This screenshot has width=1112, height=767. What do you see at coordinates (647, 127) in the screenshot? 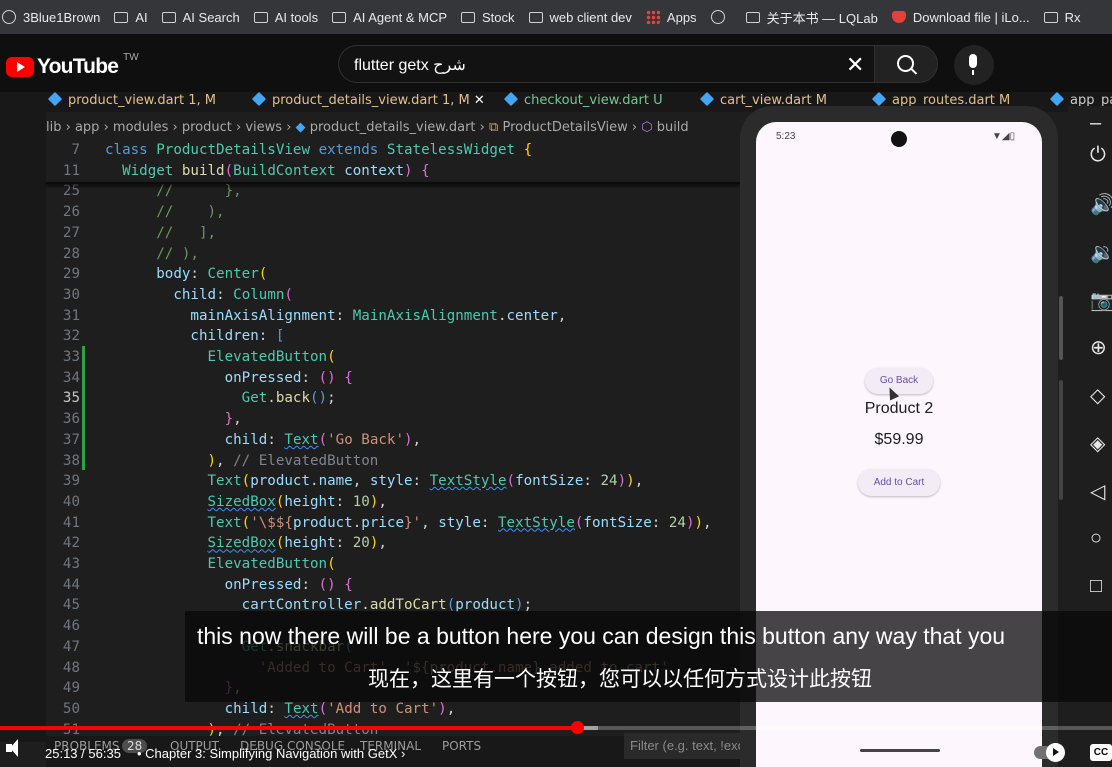
I see `method-icon: ⬡` at bounding box center [647, 127].